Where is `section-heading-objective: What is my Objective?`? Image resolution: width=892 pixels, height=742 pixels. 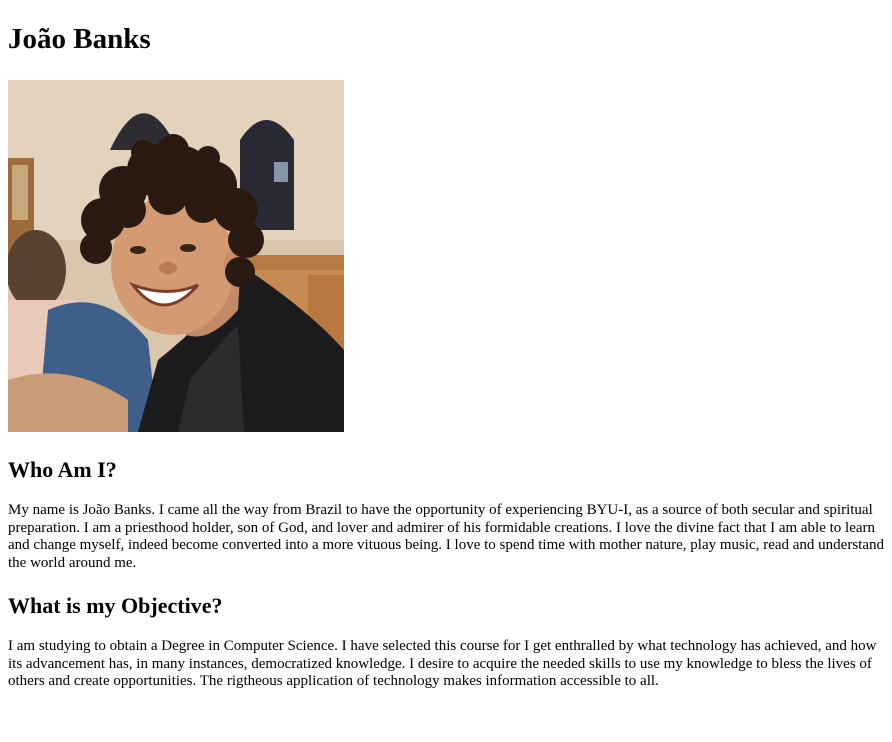
section-heading-objective: What is my Objective? is located at coordinates (115, 605).